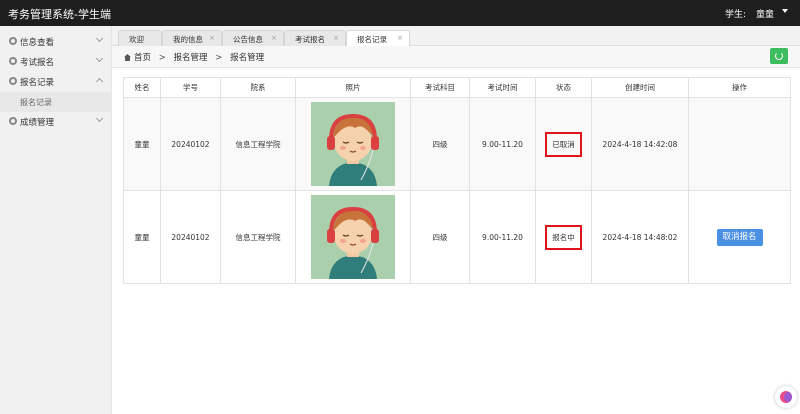 The image size is (800, 414). I want to click on assistant-floating-button, so click(786, 397).